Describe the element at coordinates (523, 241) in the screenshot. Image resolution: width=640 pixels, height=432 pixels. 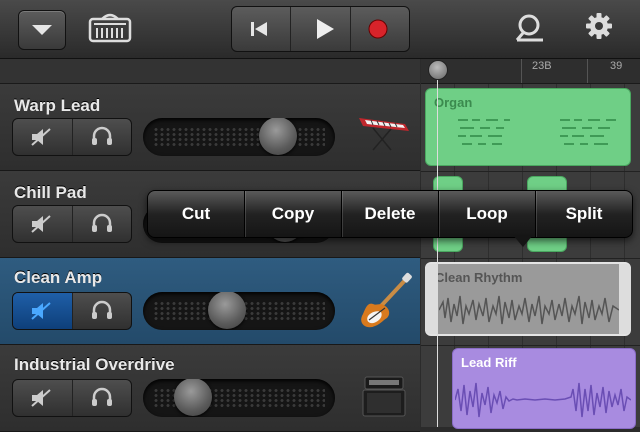
I see `context-menu-pointer` at that location.